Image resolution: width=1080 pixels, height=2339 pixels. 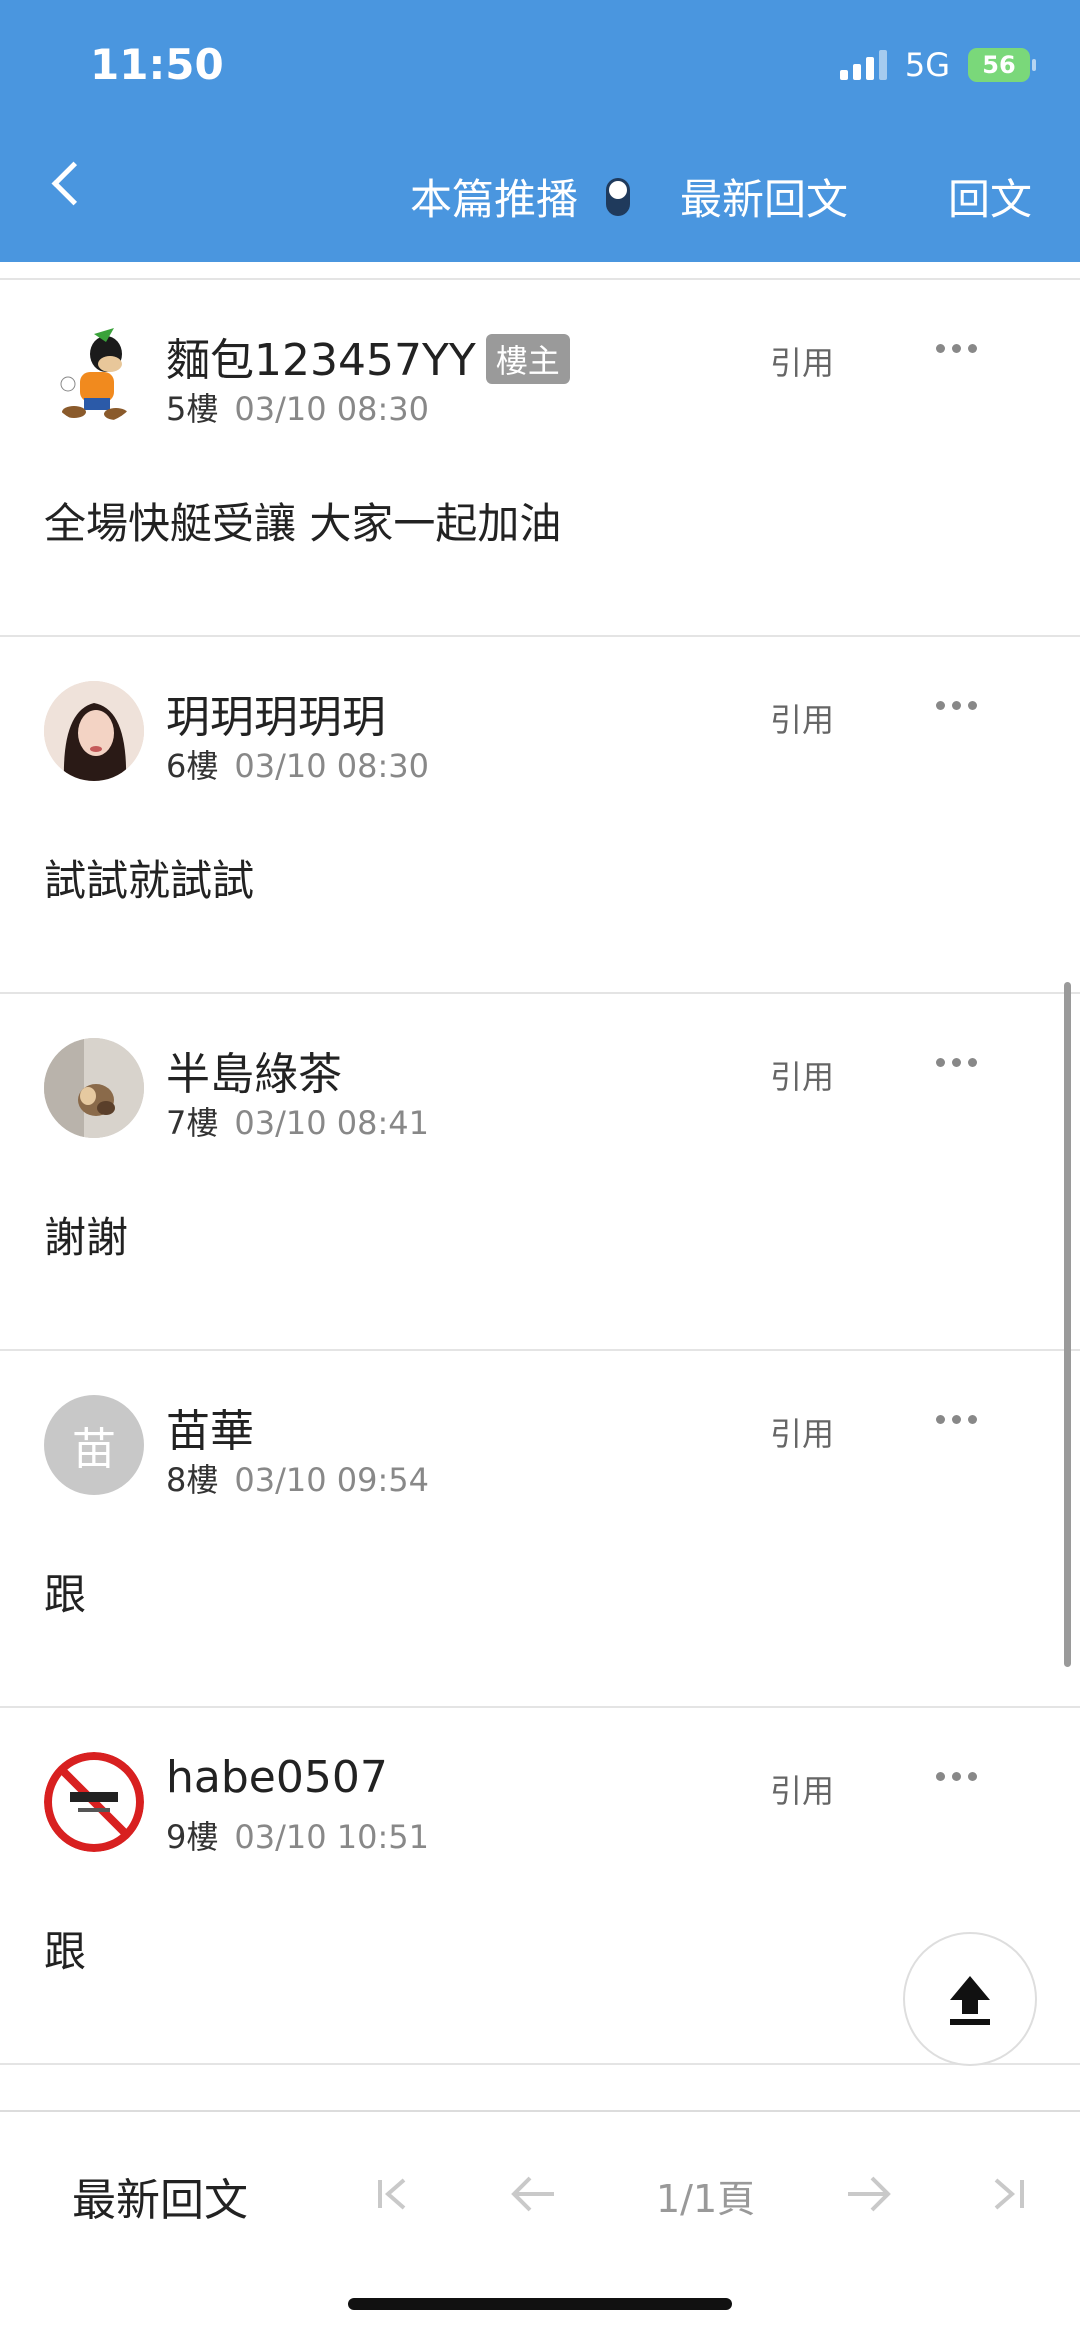 What do you see at coordinates (210, 1427) in the screenshot?
I see `username: 苗華` at bounding box center [210, 1427].